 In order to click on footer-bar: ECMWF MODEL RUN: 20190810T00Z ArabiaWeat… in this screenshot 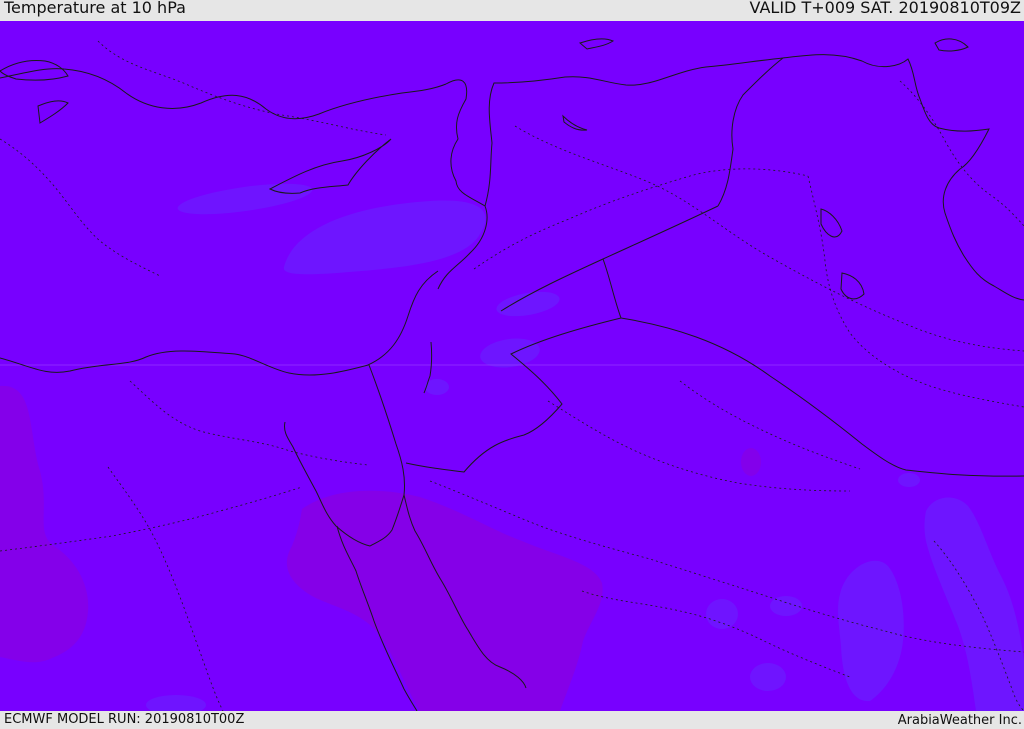, I will do `click(512, 720)`.